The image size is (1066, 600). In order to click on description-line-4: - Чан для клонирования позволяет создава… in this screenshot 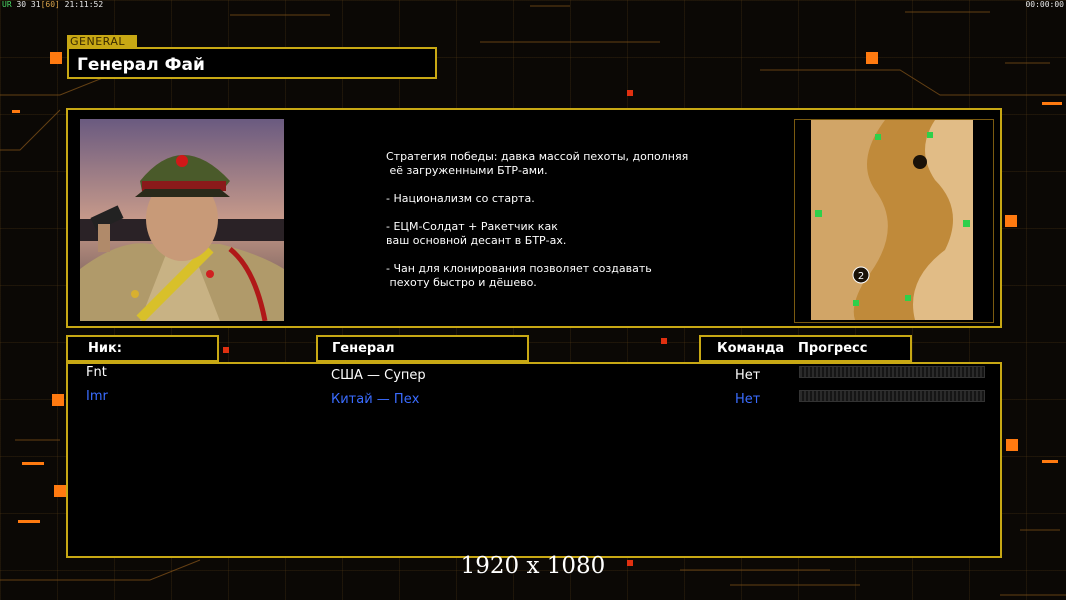, I will do `click(519, 275)`.